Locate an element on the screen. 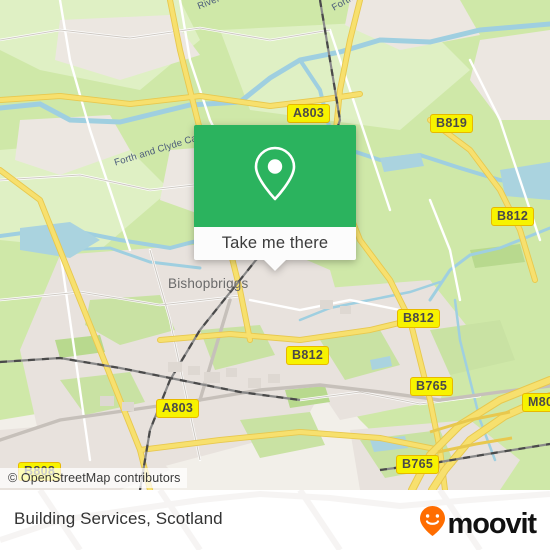  map-attribution: © OpenStreetMap contributors is located at coordinates (93, 478).